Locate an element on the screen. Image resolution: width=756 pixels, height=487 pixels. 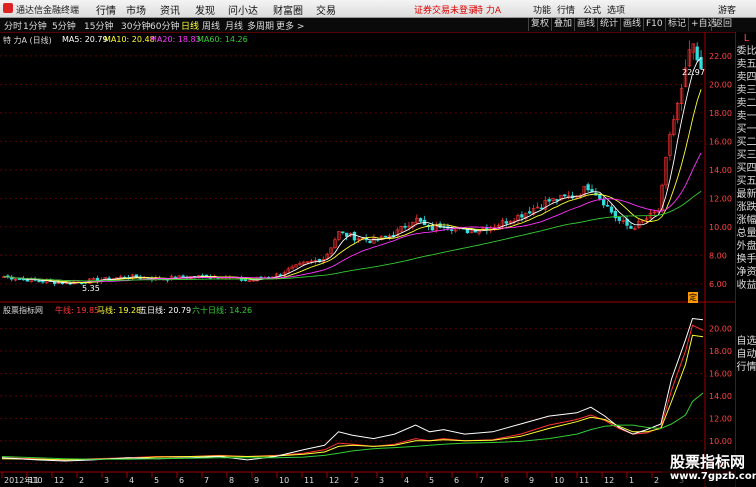
panel-bottom-label-0: 自选 is located at coordinates (746, 341).